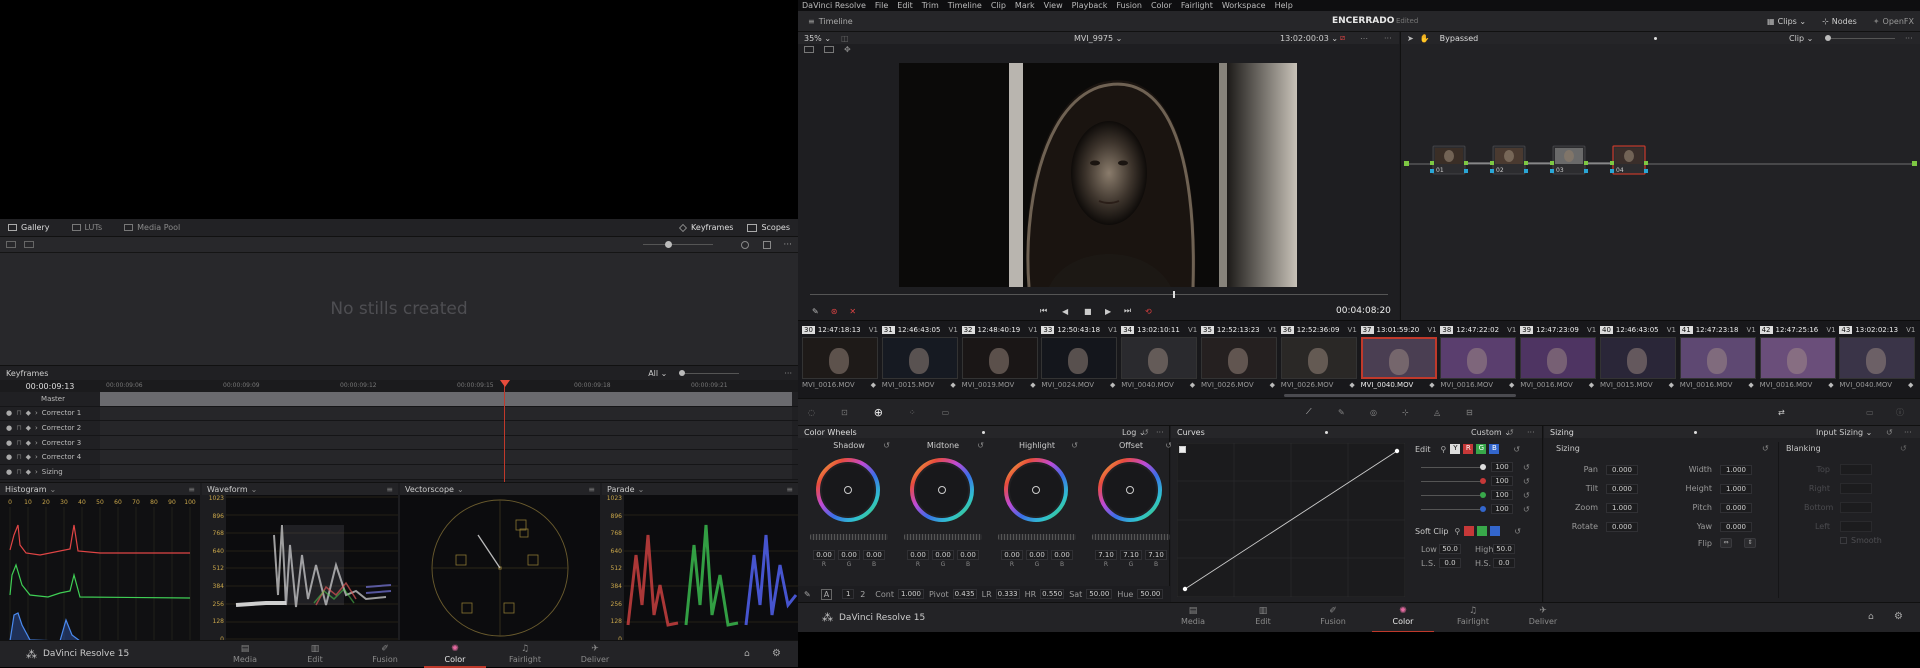  Describe the element at coordinates (152, 227) in the screenshot. I see `media-pool-tab: Media Pool` at that location.